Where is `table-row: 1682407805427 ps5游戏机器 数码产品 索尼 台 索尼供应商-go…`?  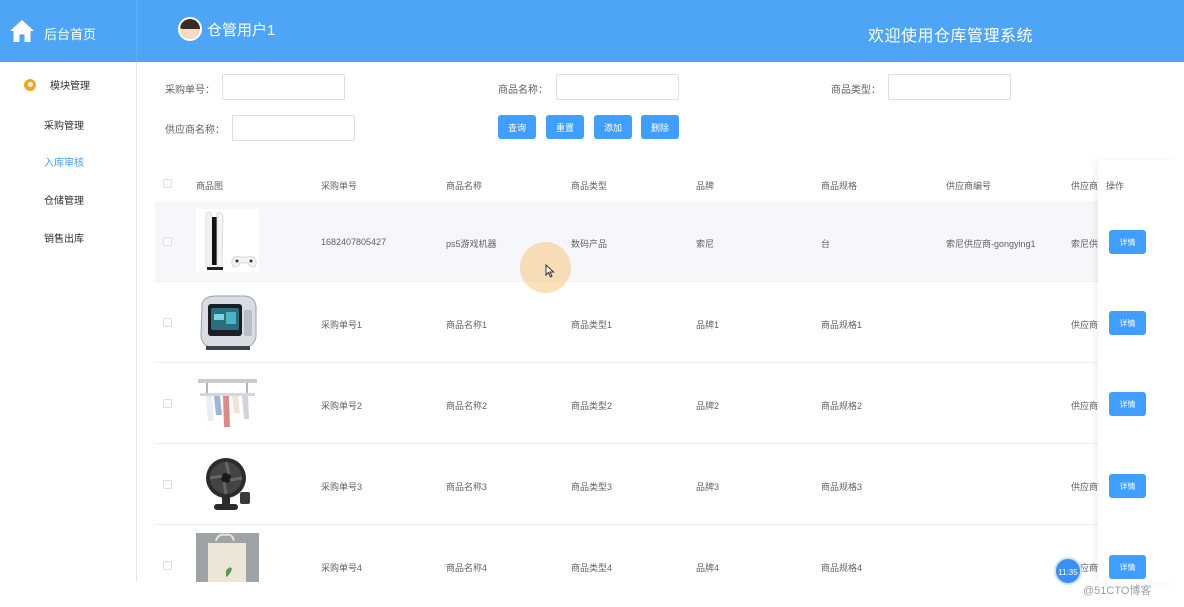
table-row: 1682407805427 ps5游戏机器 数码产品 索尼 台 索尼供应商-go… is located at coordinates (665, 241).